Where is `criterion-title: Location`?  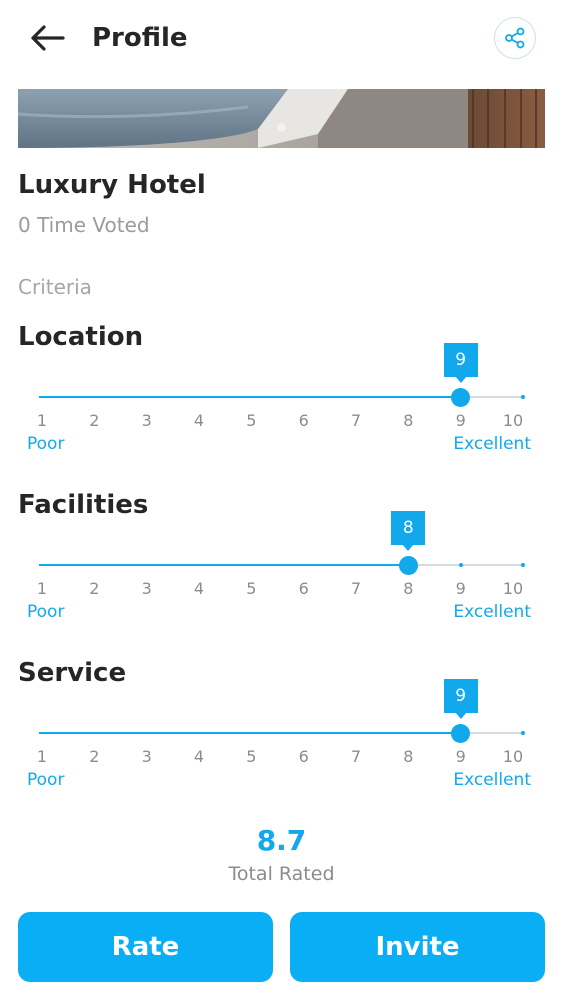
criterion-title: Location is located at coordinates (81, 337).